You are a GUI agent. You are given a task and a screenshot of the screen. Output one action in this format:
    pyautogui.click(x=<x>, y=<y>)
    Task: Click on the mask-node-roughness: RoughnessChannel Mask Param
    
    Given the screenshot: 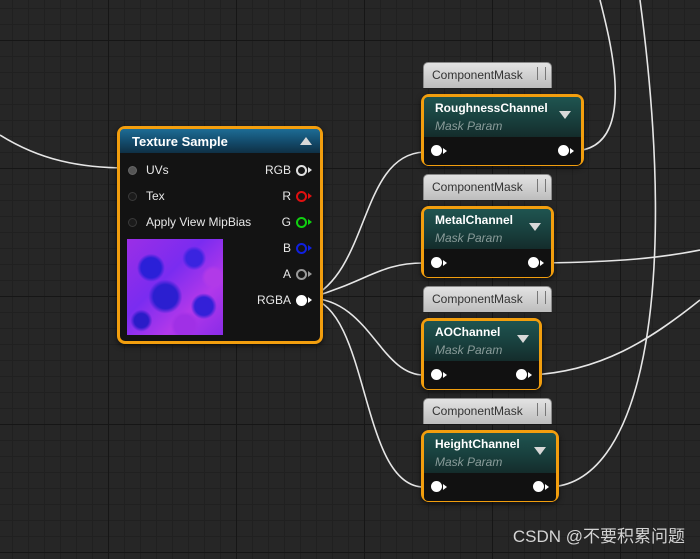 What is the action you would take?
    pyautogui.click(x=502, y=130)
    